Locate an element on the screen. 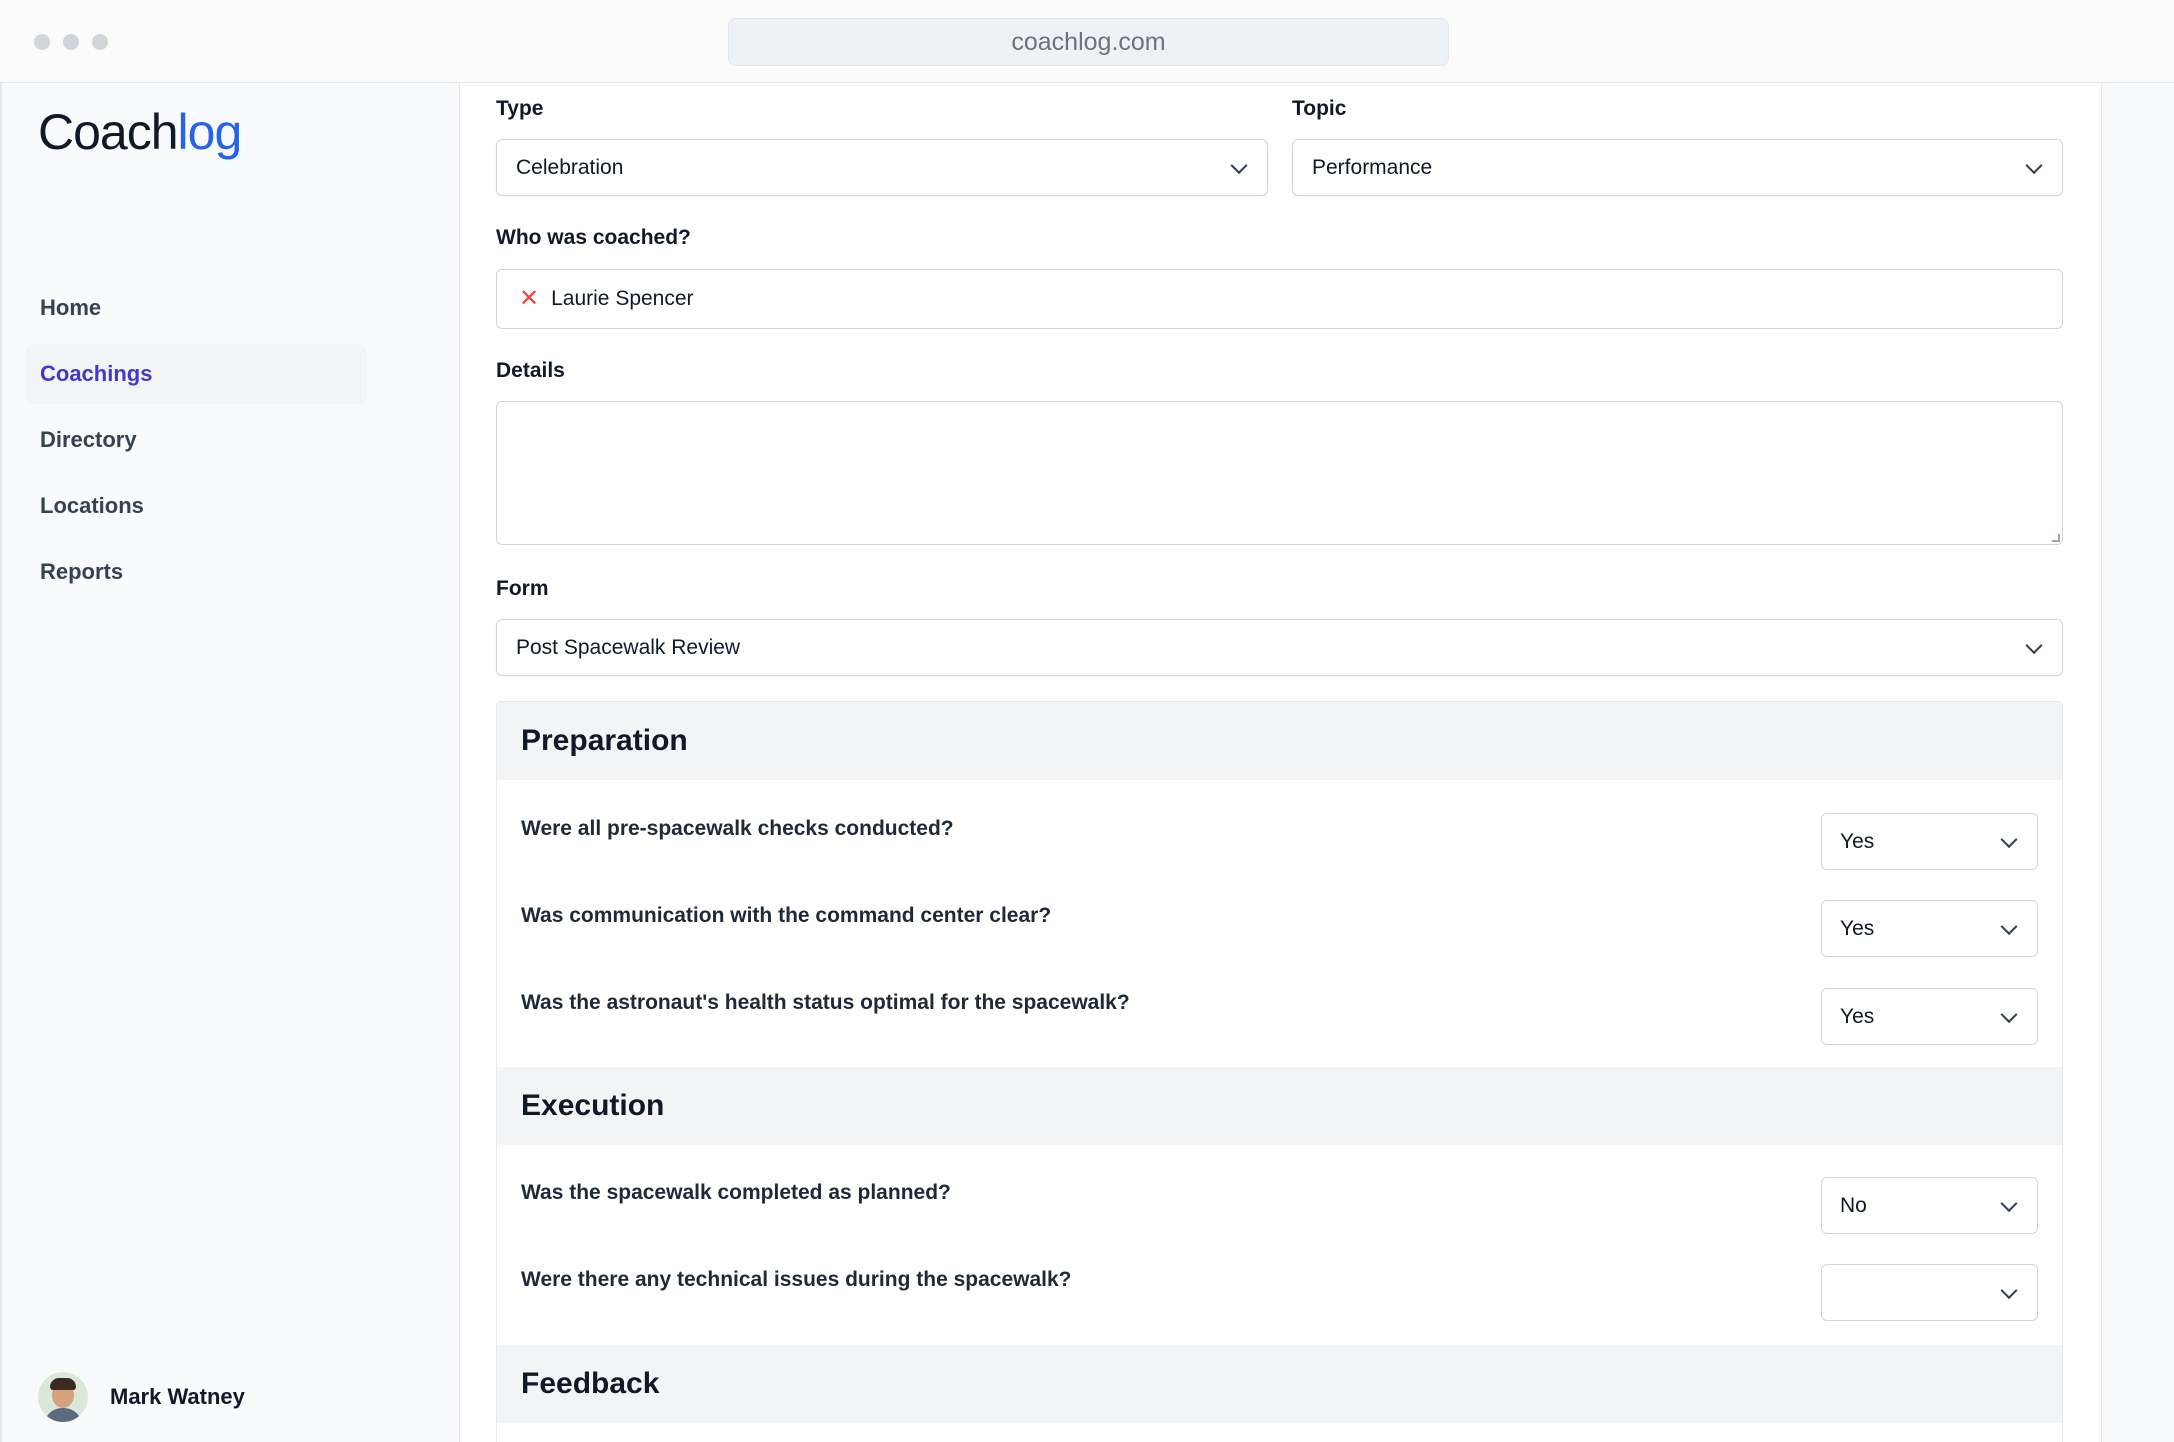 The width and height of the screenshot is (2174, 1442). remove-tag-icon: ✕ is located at coordinates (529, 299).